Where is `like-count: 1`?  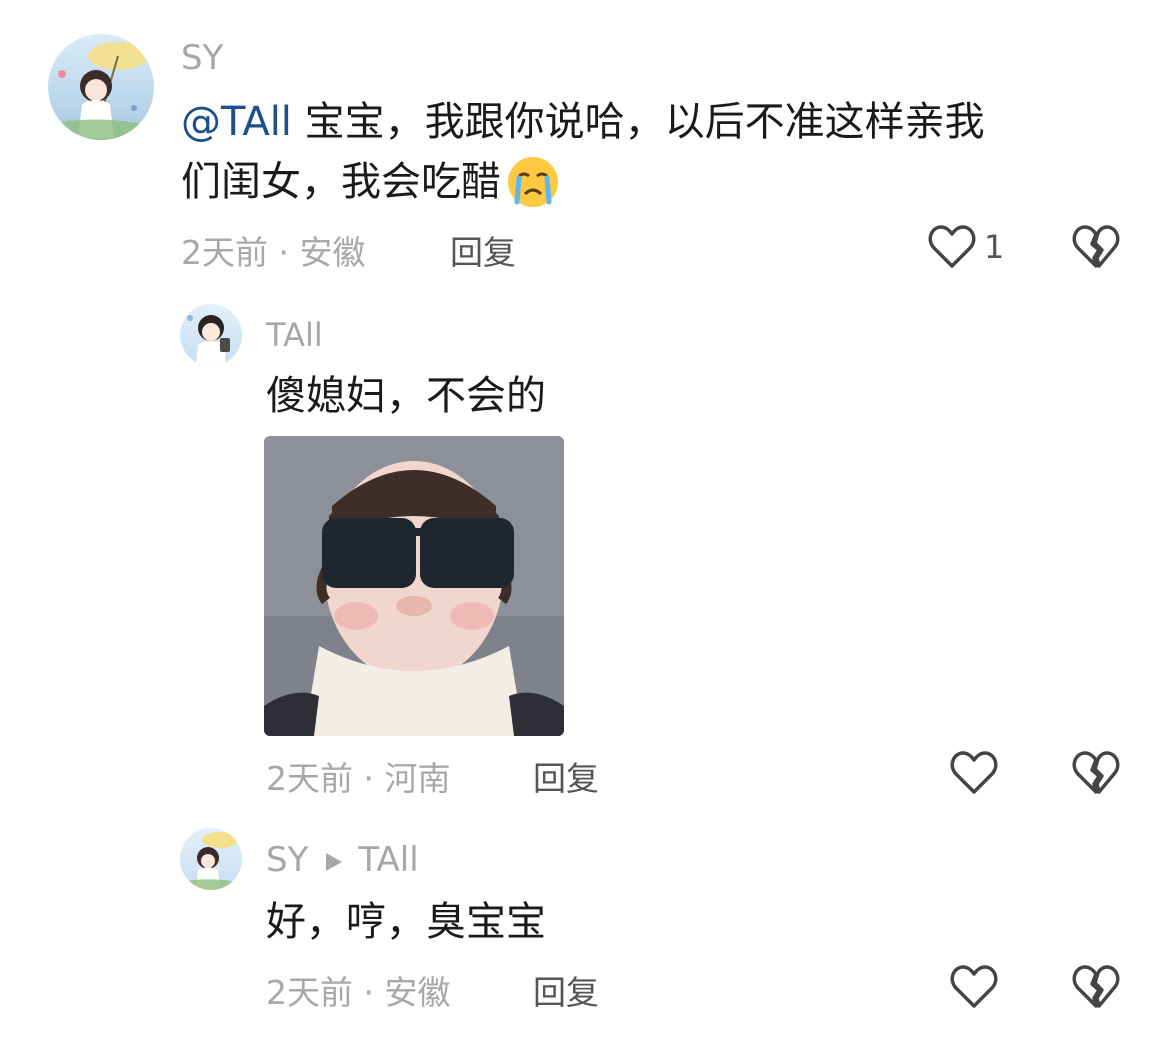
like-count: 1 is located at coordinates (994, 247).